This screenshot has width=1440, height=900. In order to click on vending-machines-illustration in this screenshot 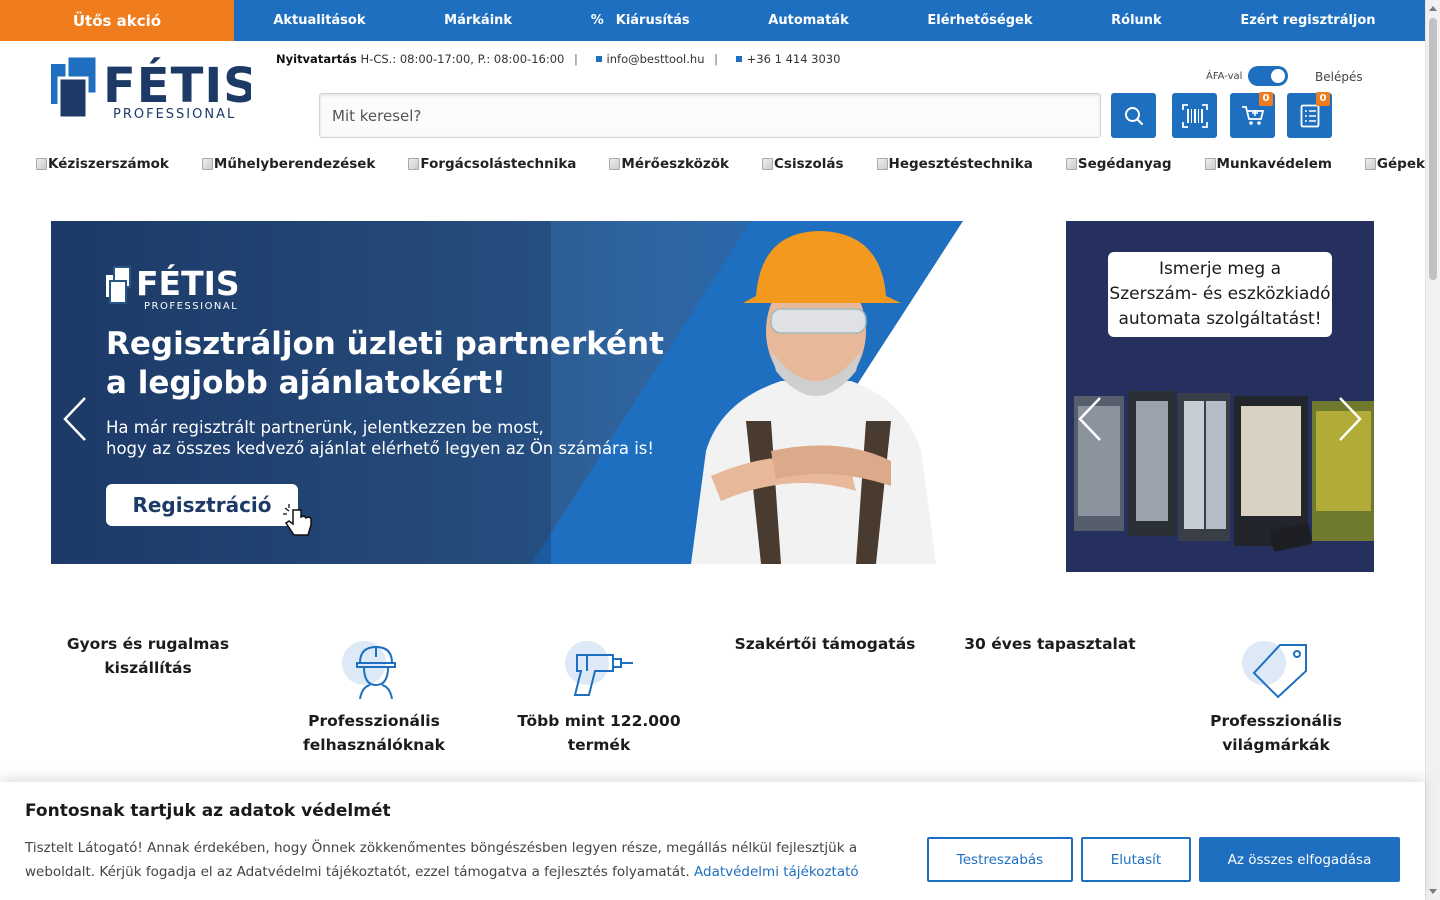, I will do `click(1224, 471)`.